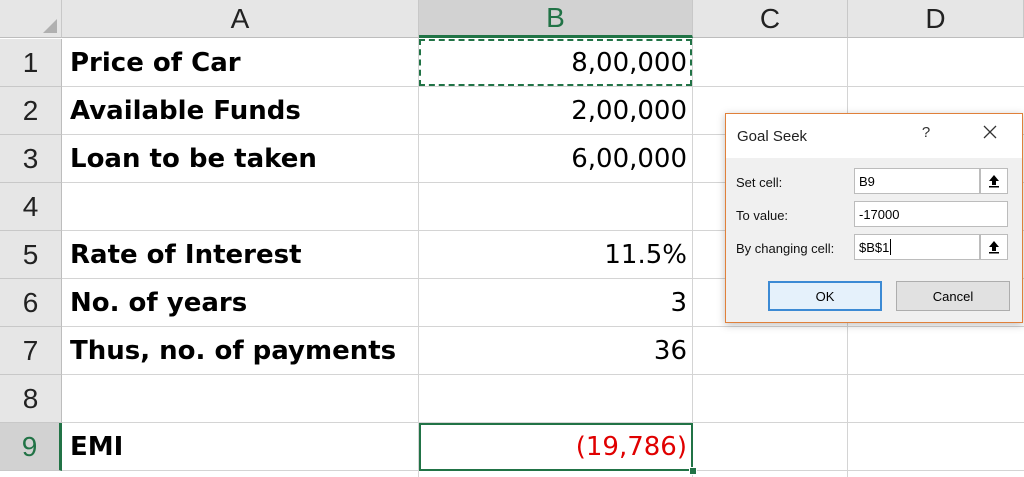  I want to click on dialog-titlebar: Goal Seek ?, so click(874, 136).